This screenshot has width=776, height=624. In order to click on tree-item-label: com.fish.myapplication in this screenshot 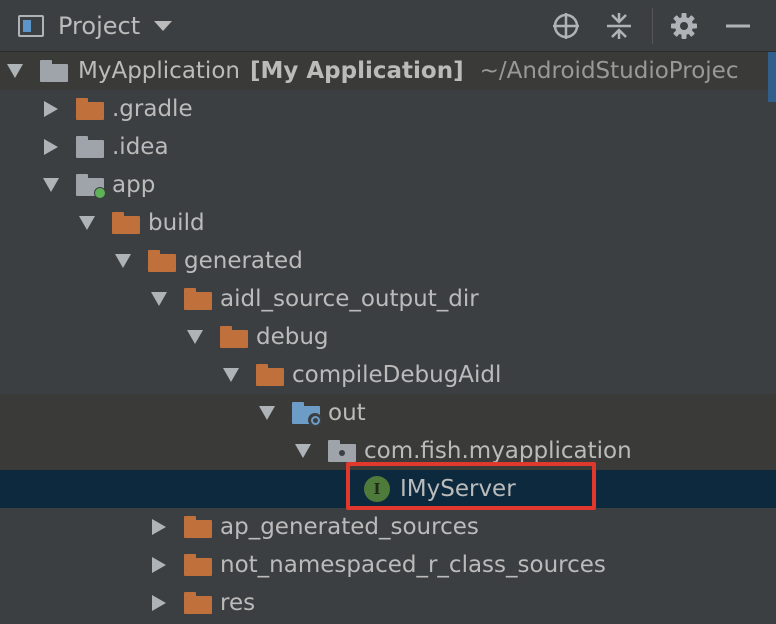, I will do `click(498, 451)`.